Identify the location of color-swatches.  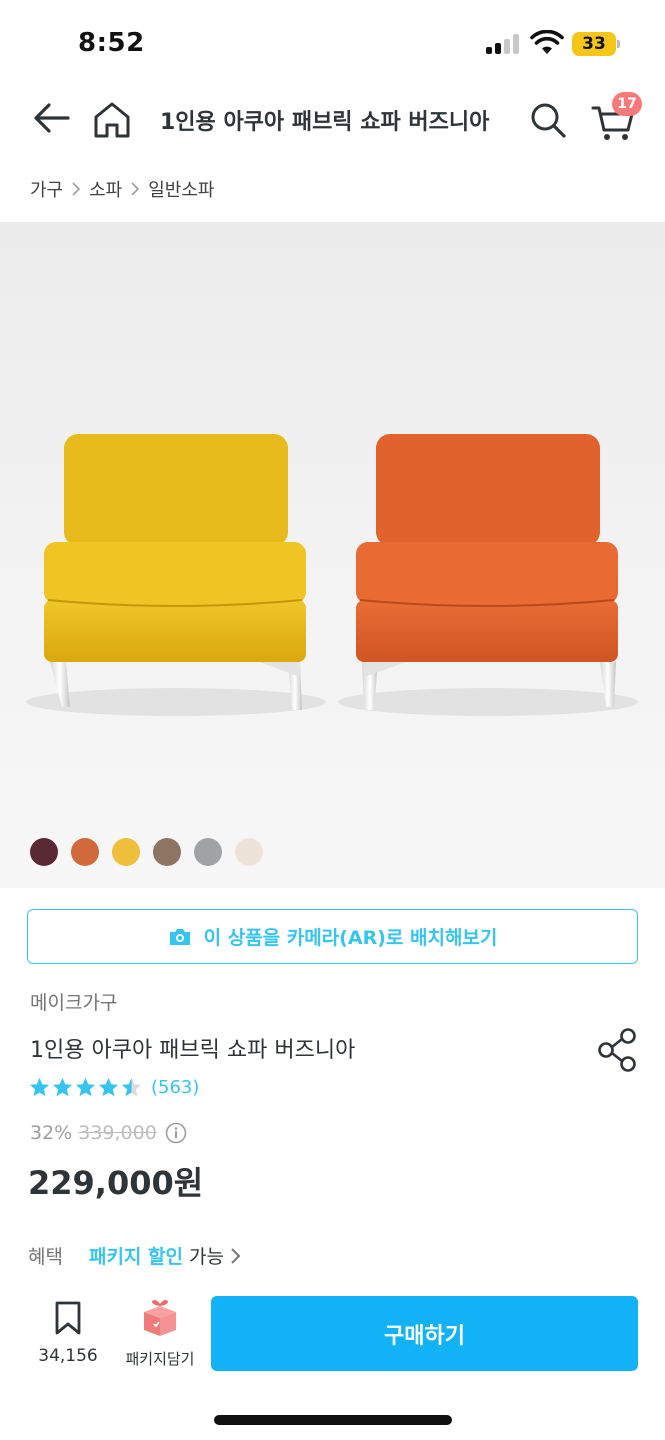
(146, 852).